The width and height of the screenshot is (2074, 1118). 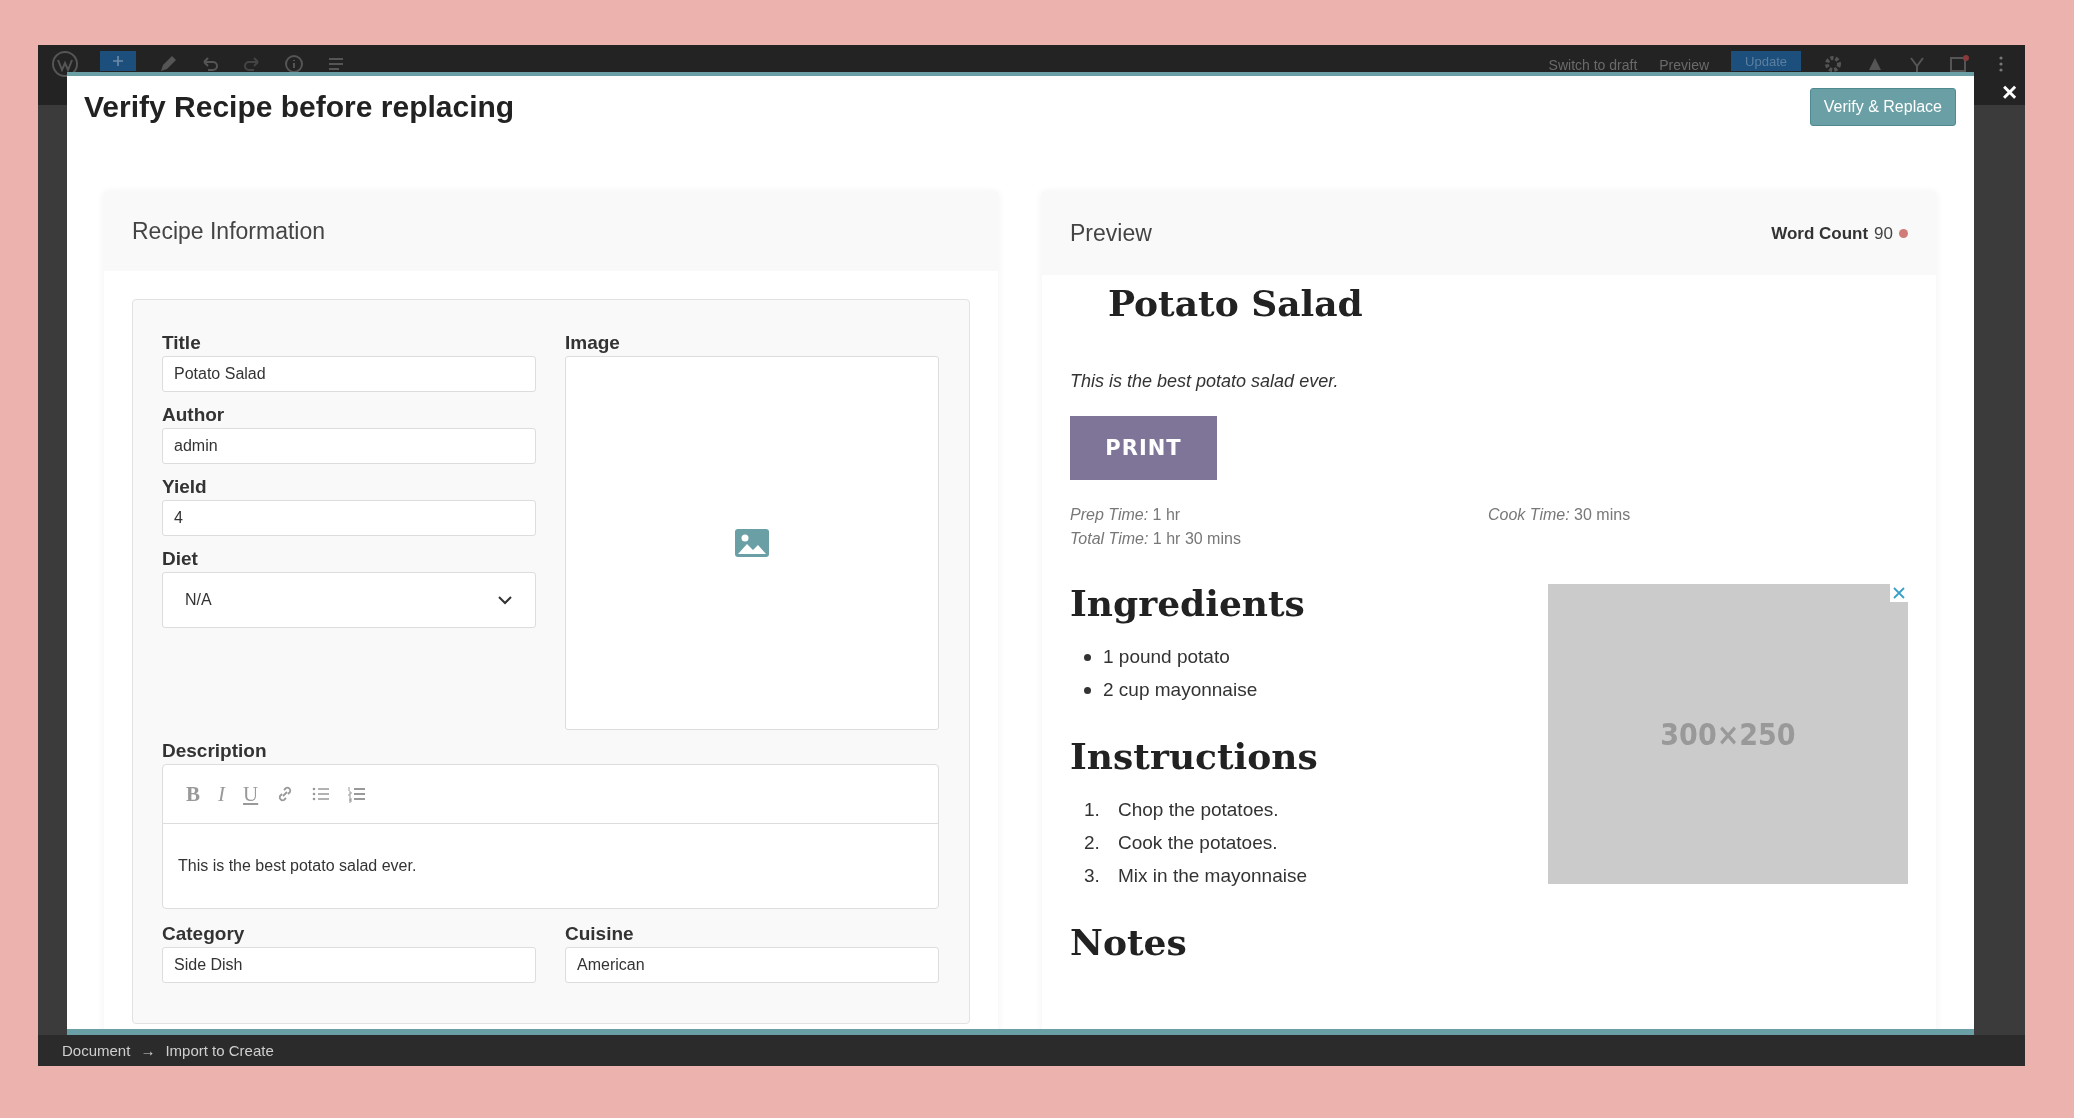 I want to click on text-field: Potato Salad, so click(x=349, y=374).